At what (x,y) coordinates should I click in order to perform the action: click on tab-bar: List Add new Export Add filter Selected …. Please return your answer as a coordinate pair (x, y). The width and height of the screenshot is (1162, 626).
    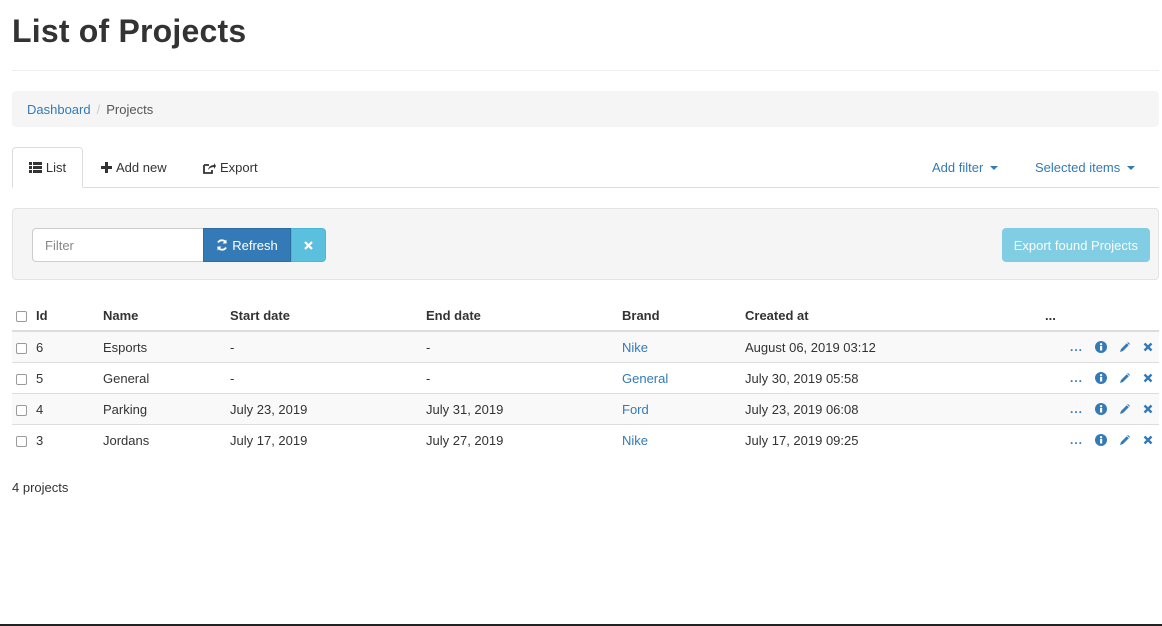
    Looking at the image, I should click on (585, 167).